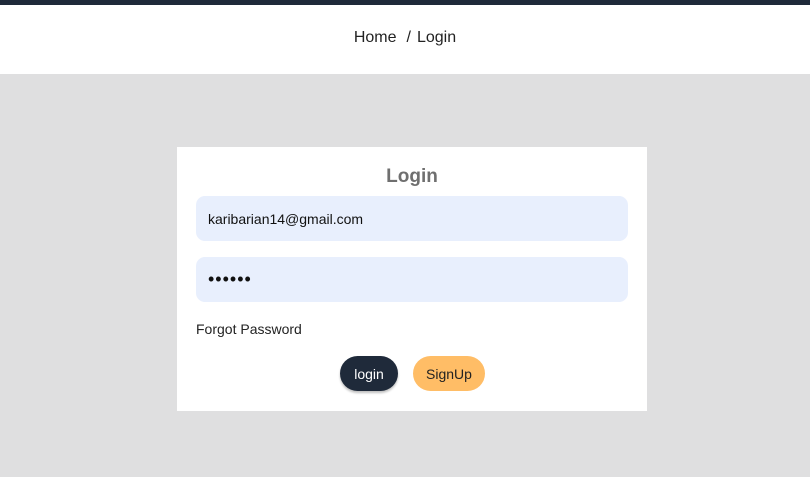 This screenshot has height=477, width=810. What do you see at coordinates (249, 329) in the screenshot?
I see `forgot-password-link: Forgot Password` at bounding box center [249, 329].